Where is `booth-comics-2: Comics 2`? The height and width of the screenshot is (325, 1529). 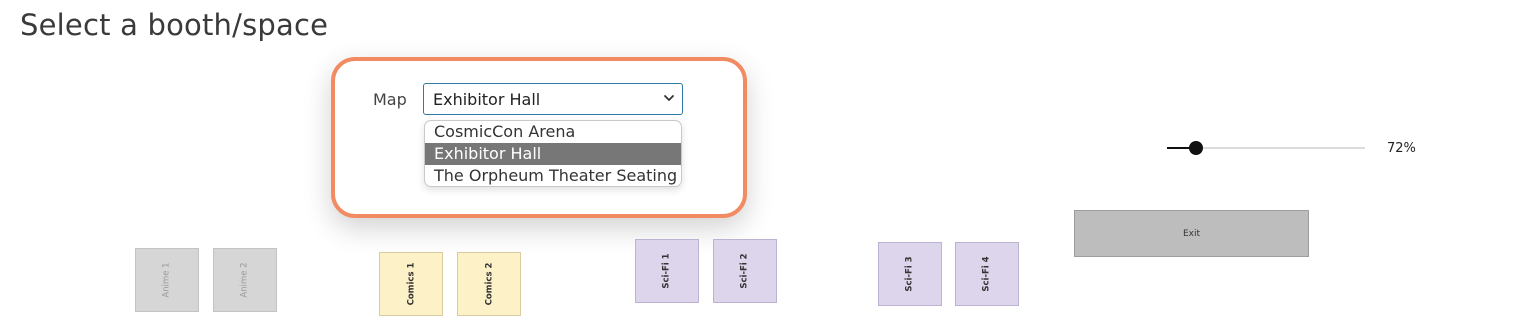
booth-comics-2: Comics 2 is located at coordinates (489, 284).